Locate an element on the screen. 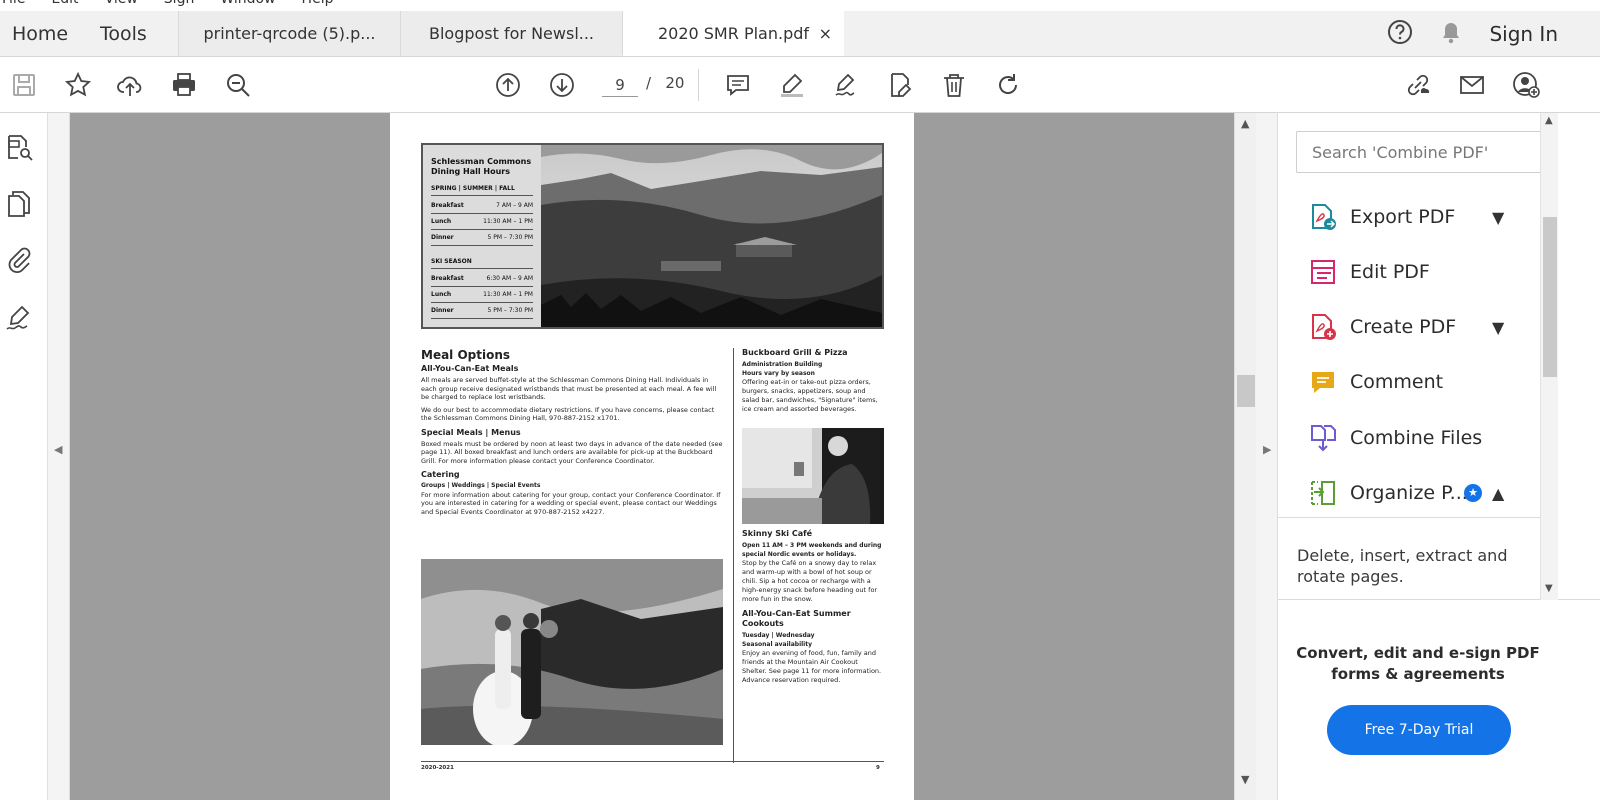 Image resolution: width=1600 pixels, height=800 pixels. buckboard-heading: Buckboard Grill & Pizza is located at coordinates (795, 352).